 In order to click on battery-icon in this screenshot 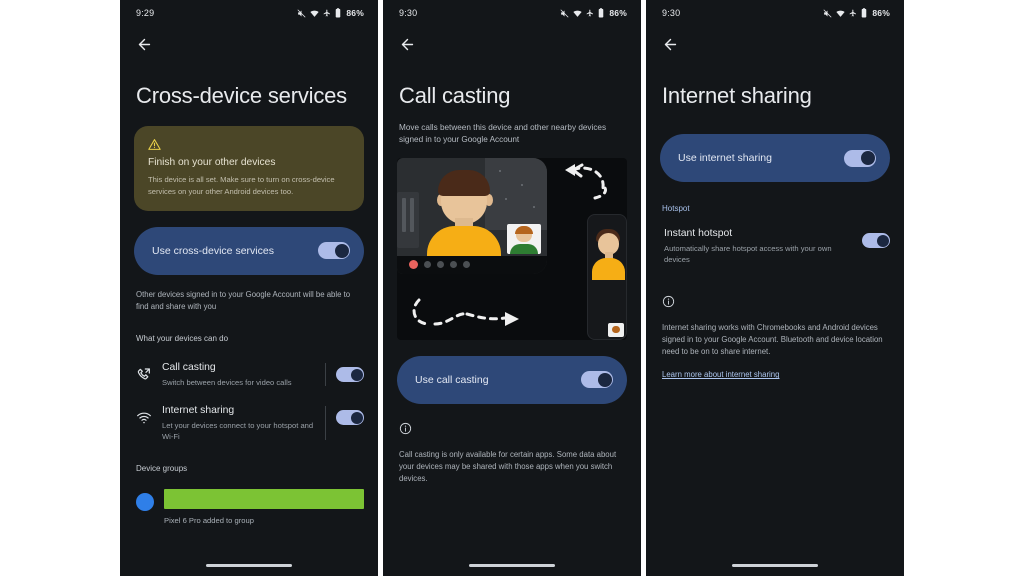, I will do `click(338, 13)`.